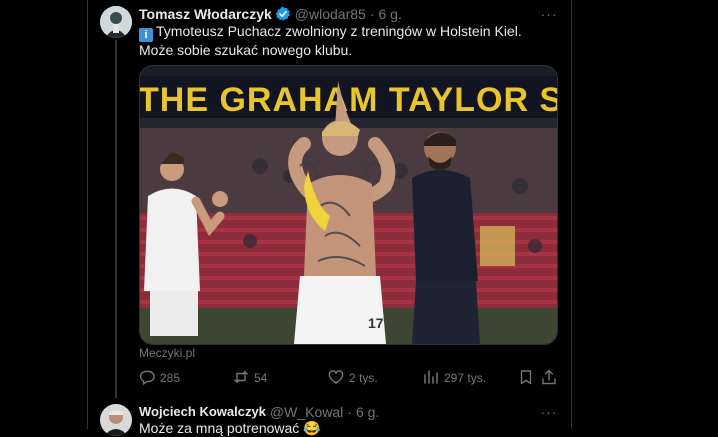 This screenshot has width=718, height=437. I want to click on views-button: 297 tys., so click(454, 378).